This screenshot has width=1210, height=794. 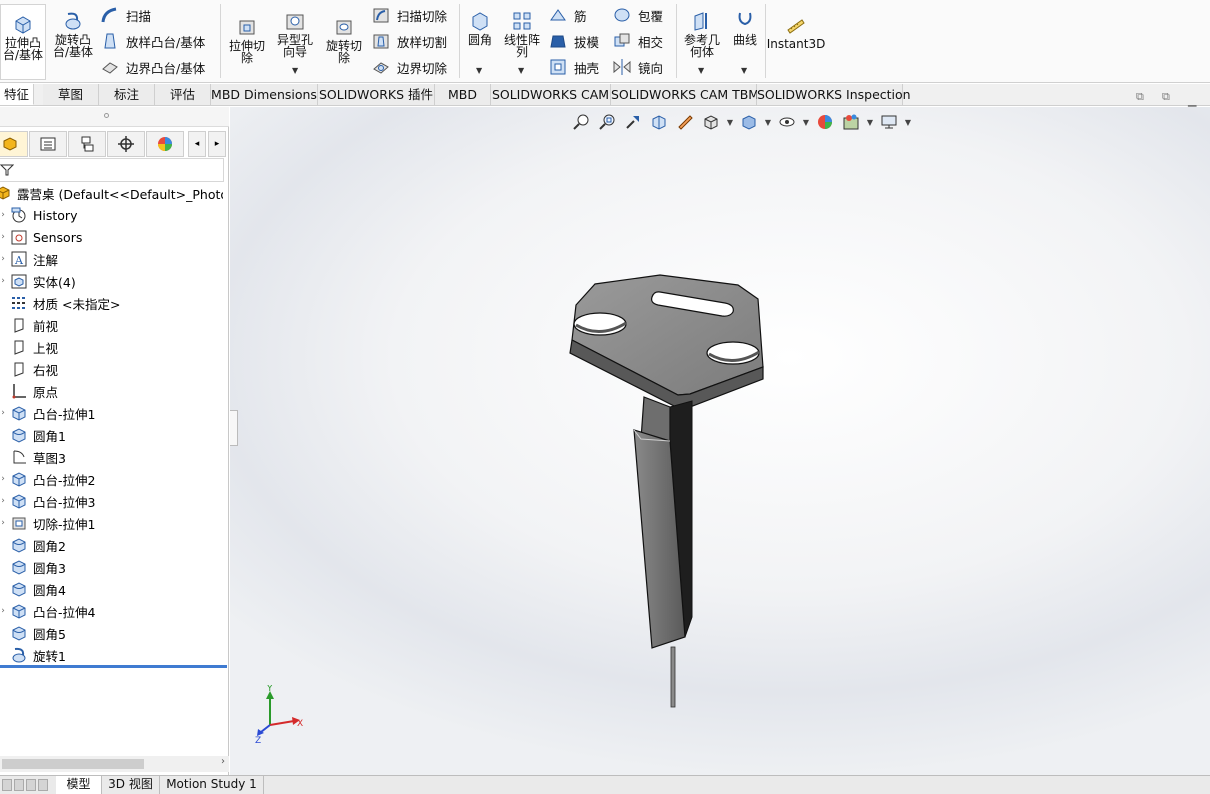 What do you see at coordinates (796, 32) in the screenshot?
I see `instant3d-button: Instant3D` at bounding box center [796, 32].